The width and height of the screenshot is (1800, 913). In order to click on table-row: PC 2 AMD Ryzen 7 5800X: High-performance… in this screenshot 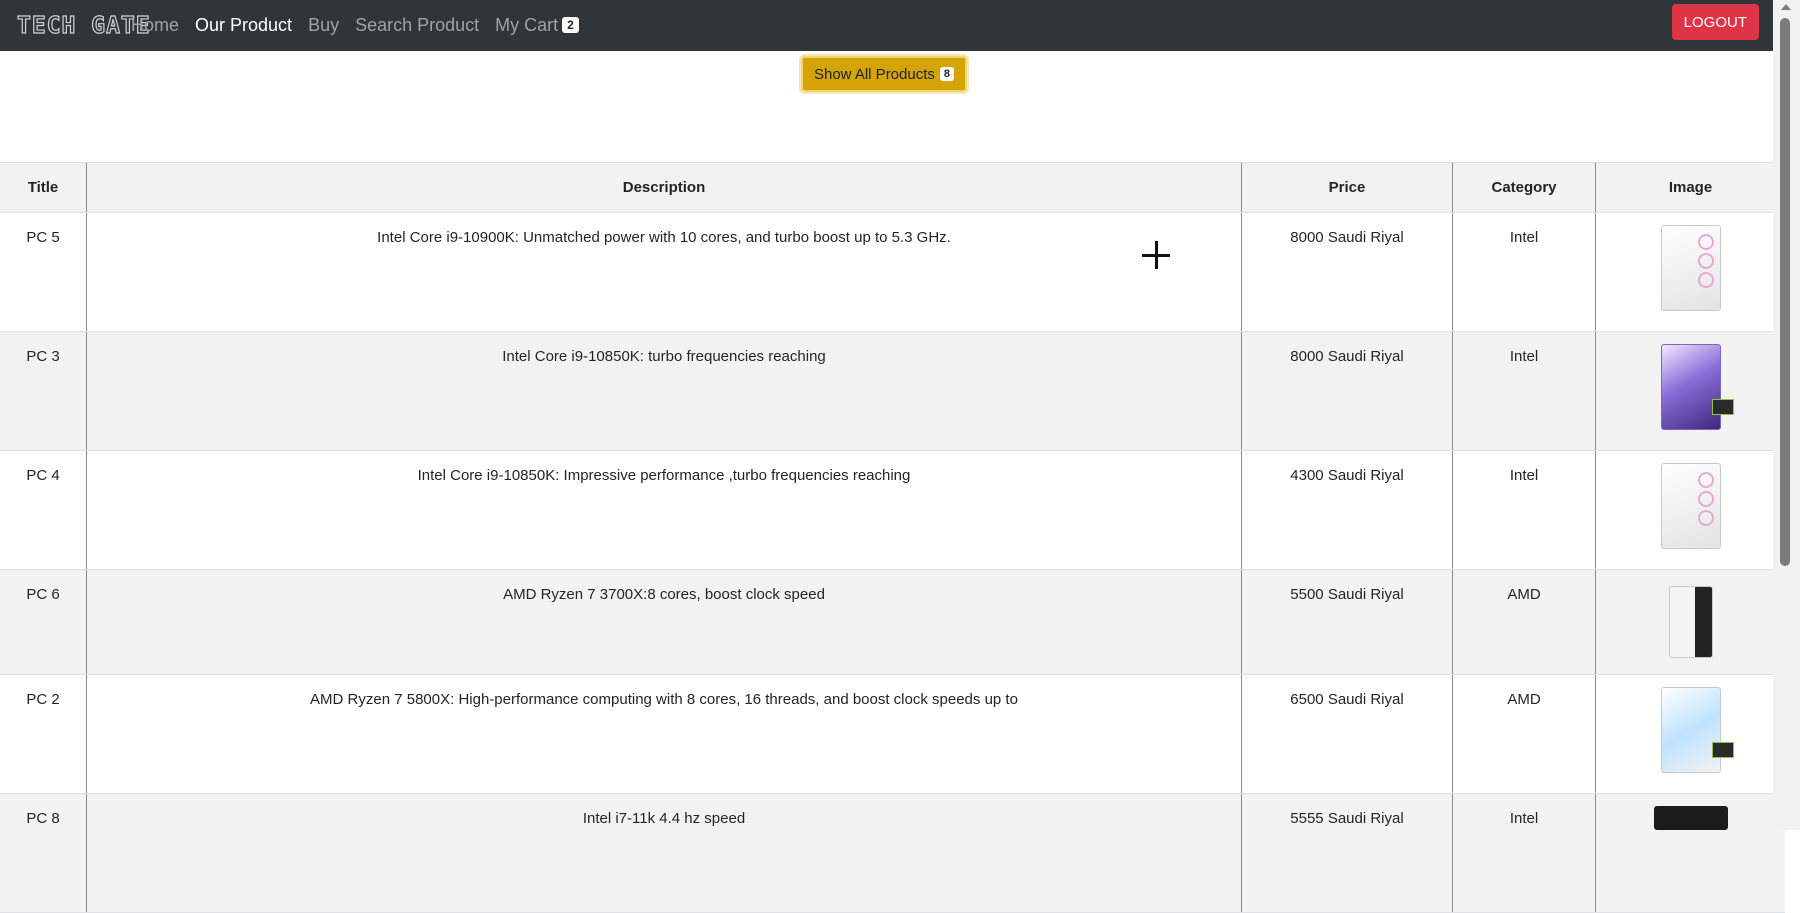, I will do `click(892, 734)`.